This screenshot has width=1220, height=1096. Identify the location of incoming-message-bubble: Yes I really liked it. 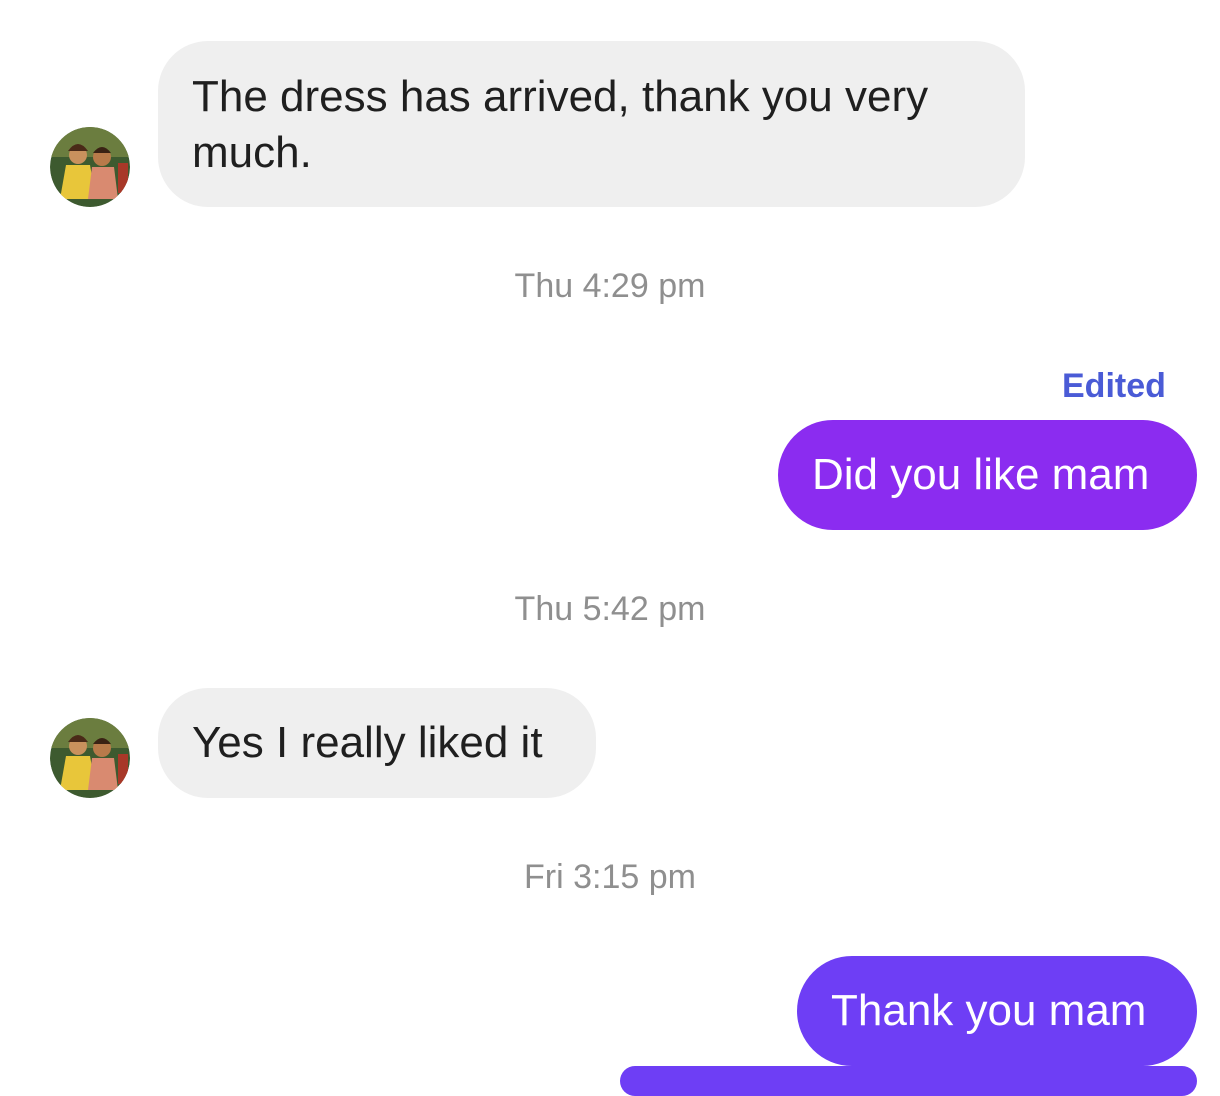
(377, 743).